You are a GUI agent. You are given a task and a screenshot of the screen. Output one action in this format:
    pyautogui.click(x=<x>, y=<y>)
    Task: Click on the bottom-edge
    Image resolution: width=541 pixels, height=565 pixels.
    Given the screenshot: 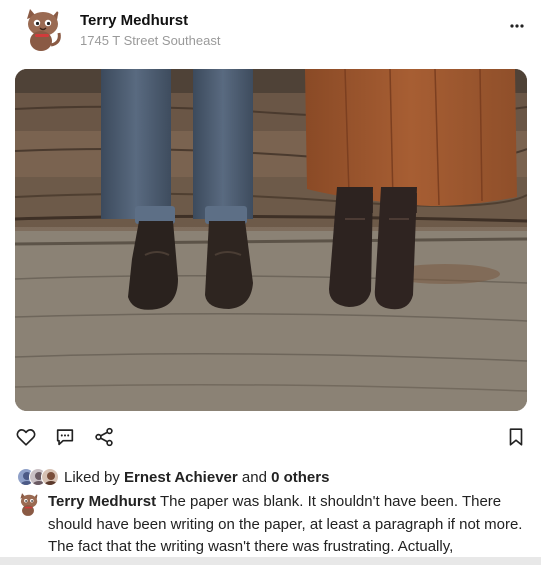 What is the action you would take?
    pyautogui.click(x=270, y=561)
    